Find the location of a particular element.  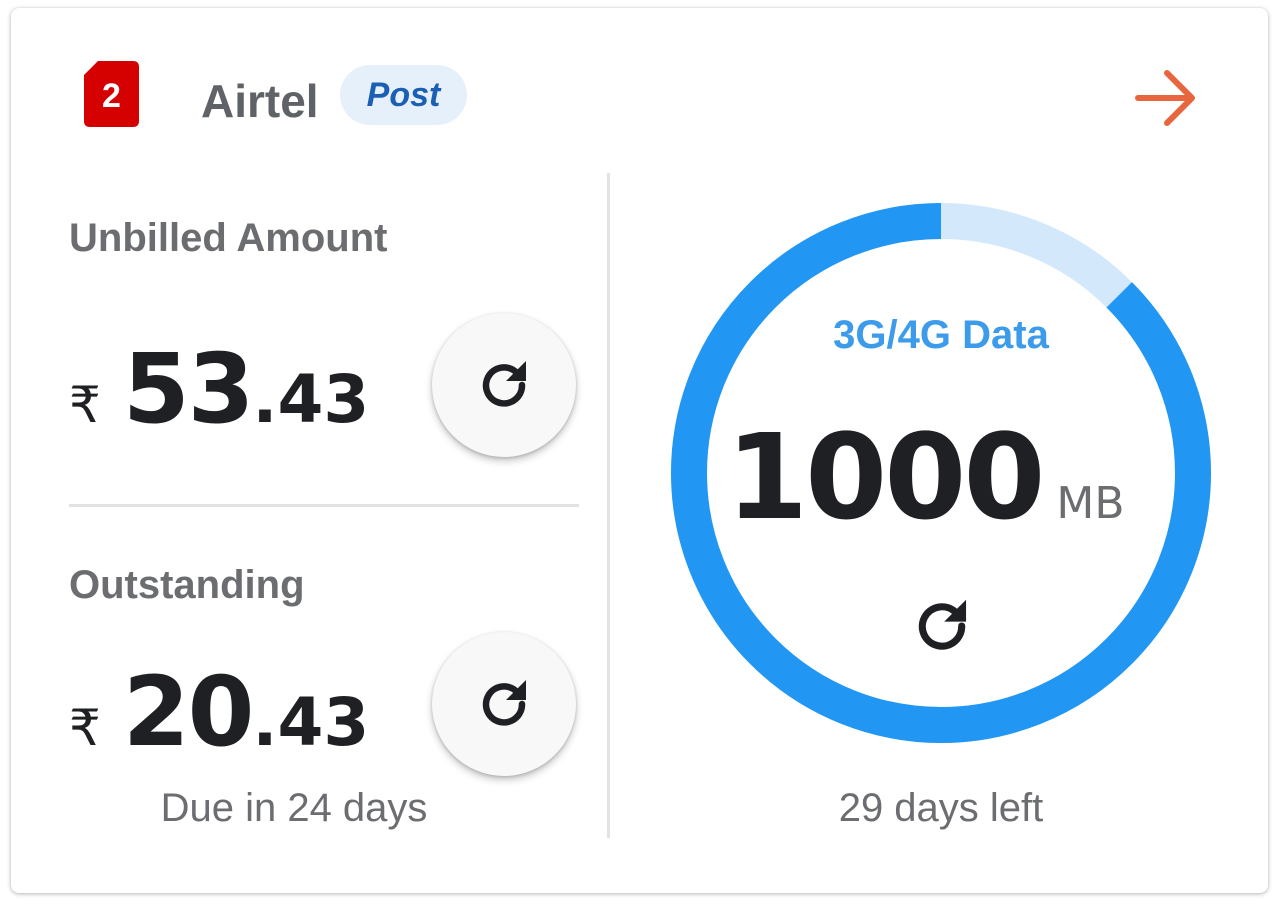

unbilled-amount-fraction: .43 is located at coordinates (311, 399).